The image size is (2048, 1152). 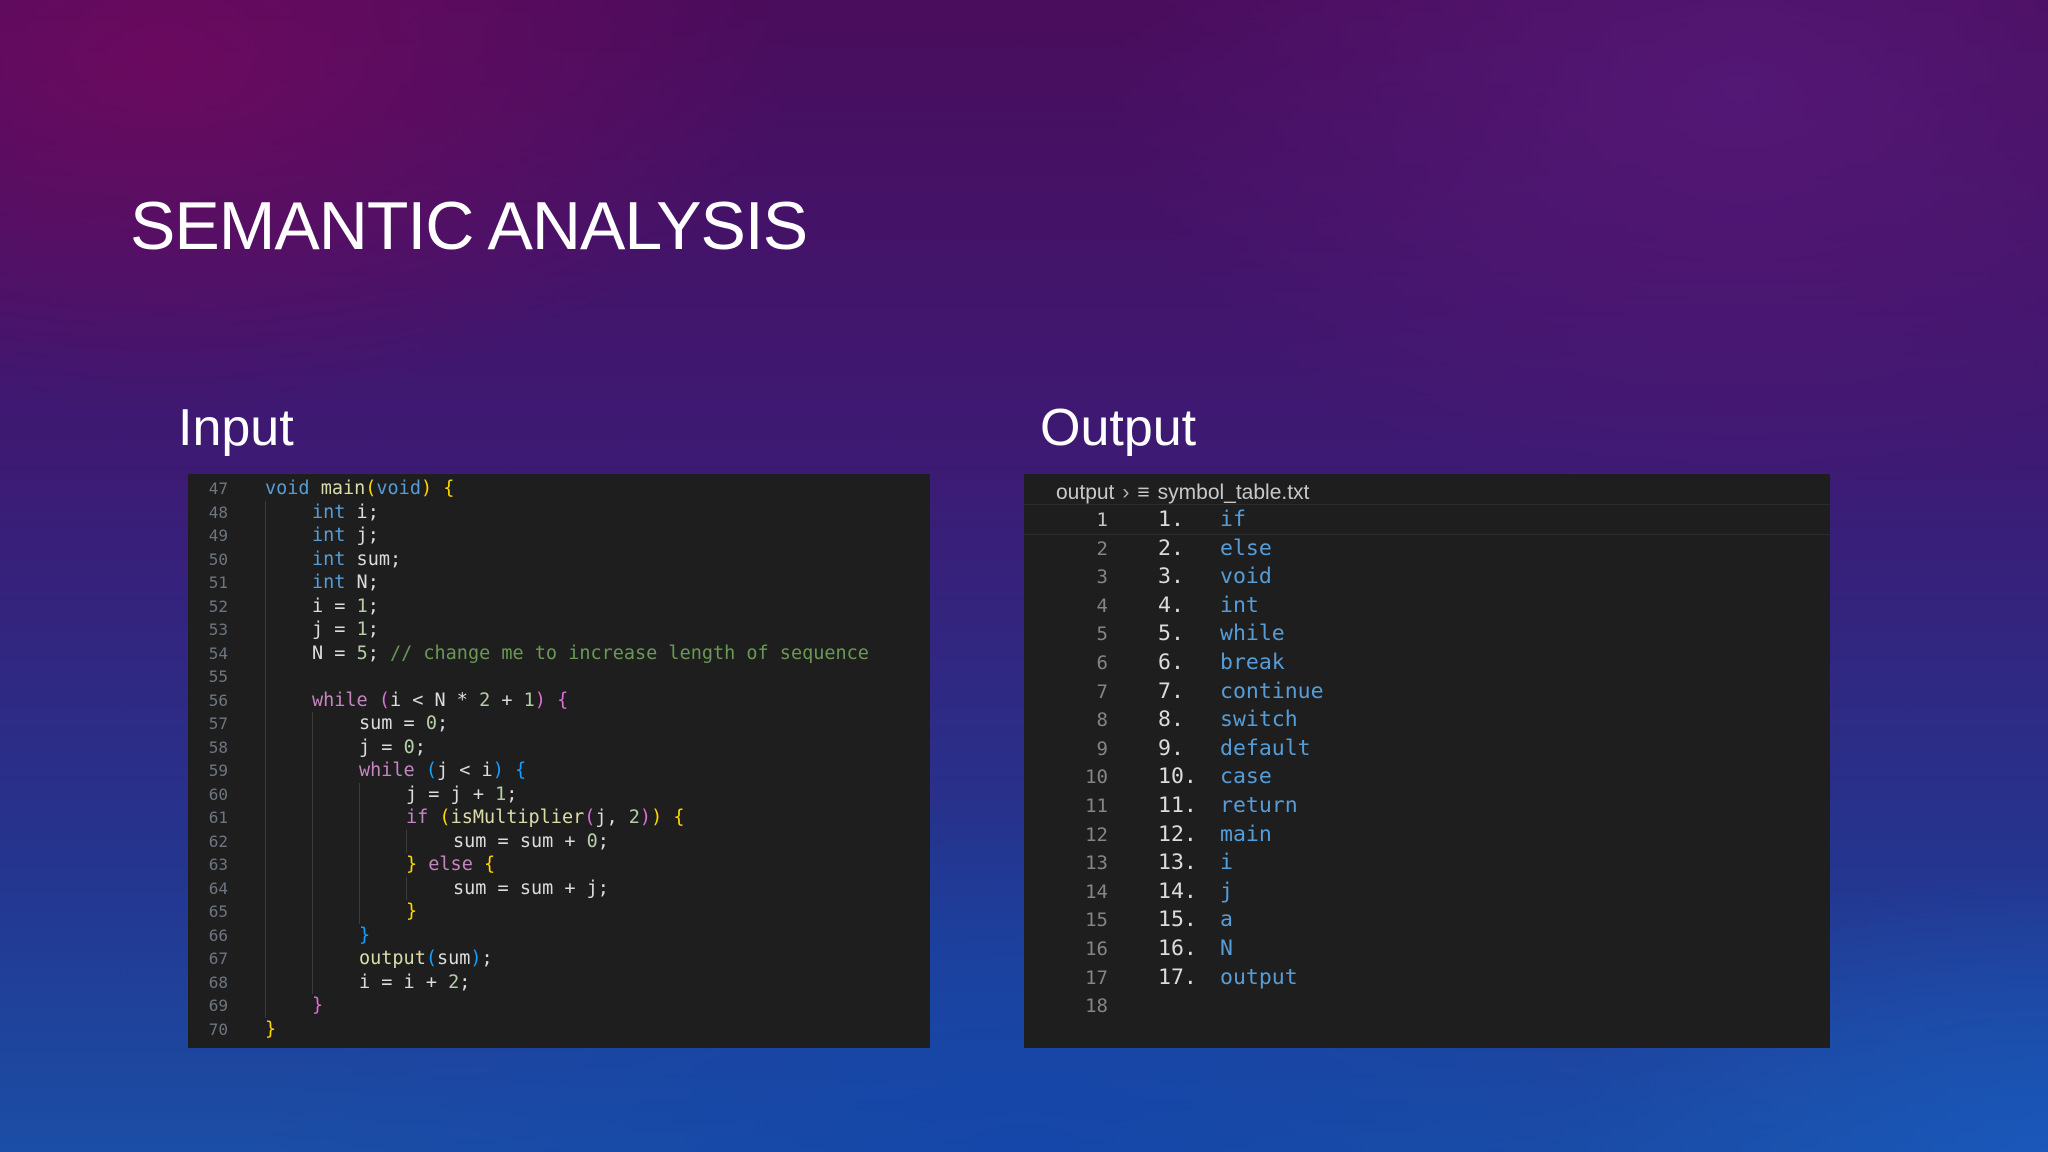 I want to click on line-number: 60, so click(x=218, y=794).